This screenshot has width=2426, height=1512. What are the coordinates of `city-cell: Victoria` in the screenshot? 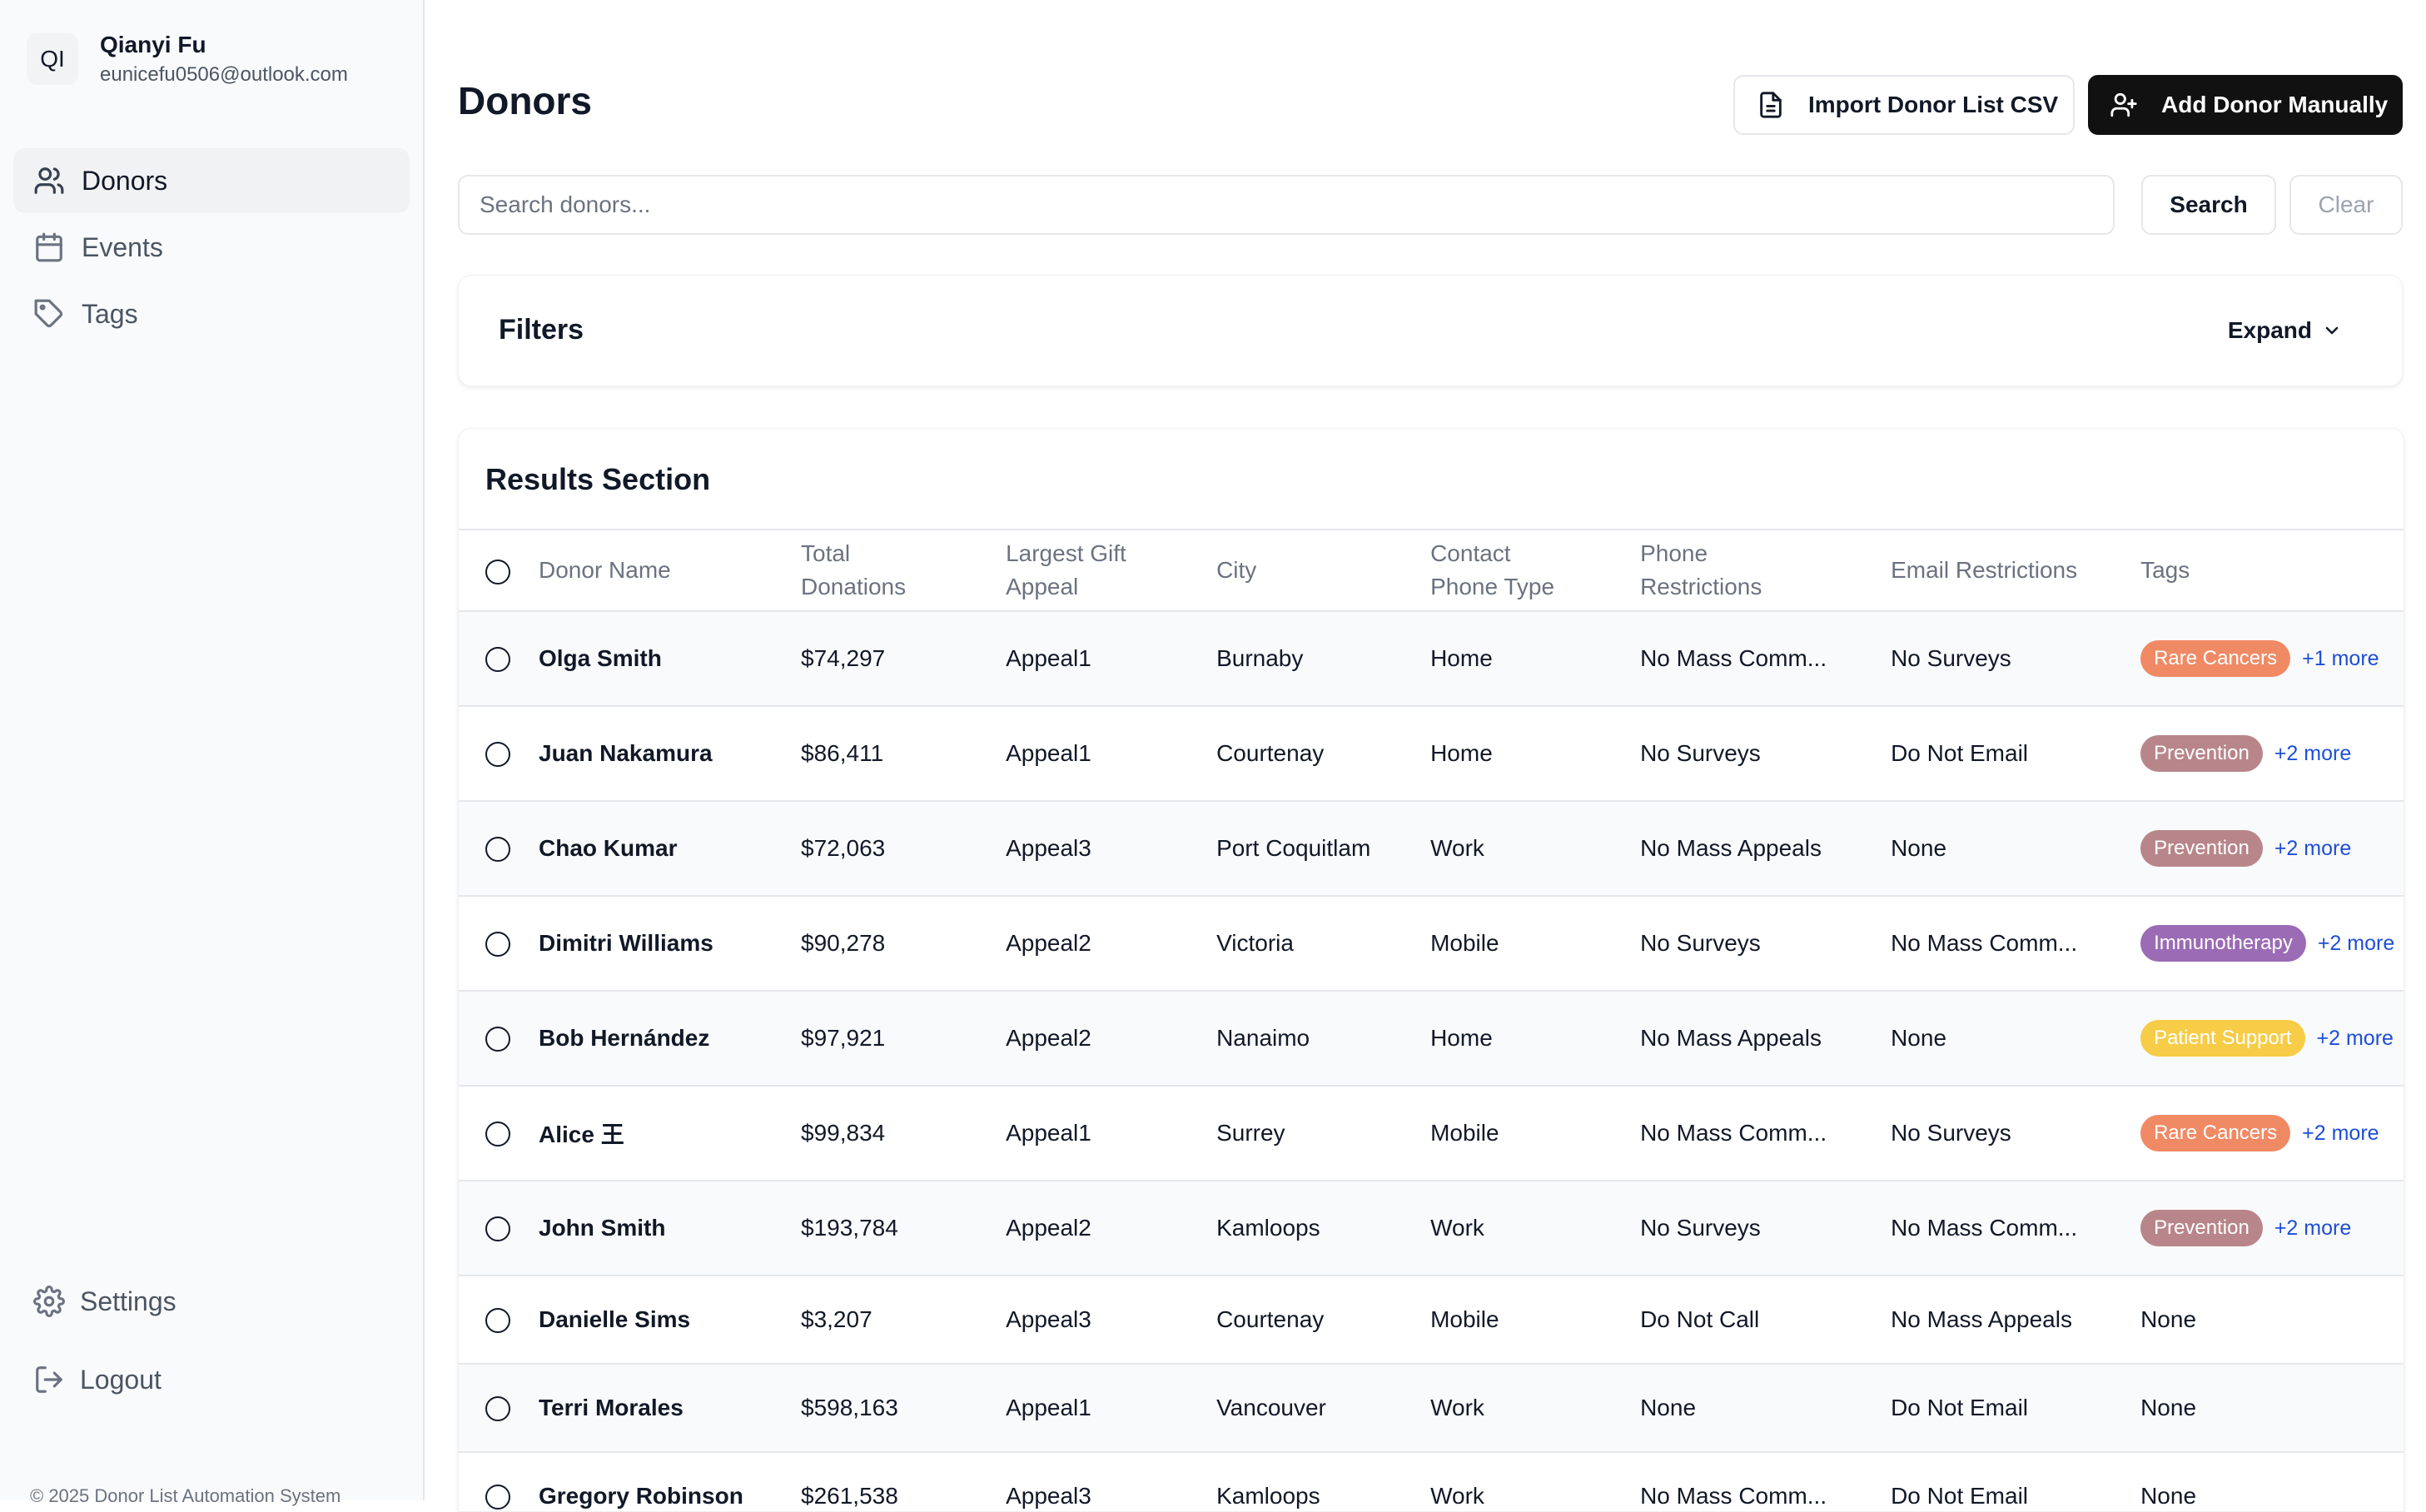 It's located at (1255, 943).